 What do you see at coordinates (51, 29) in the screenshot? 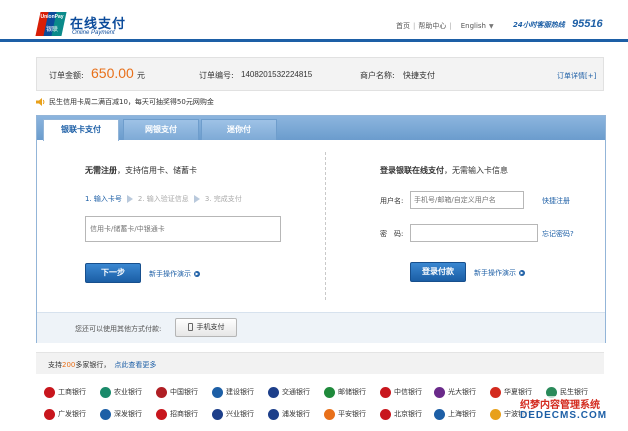
I see `logo-text-cn: 银联` at bounding box center [51, 29].